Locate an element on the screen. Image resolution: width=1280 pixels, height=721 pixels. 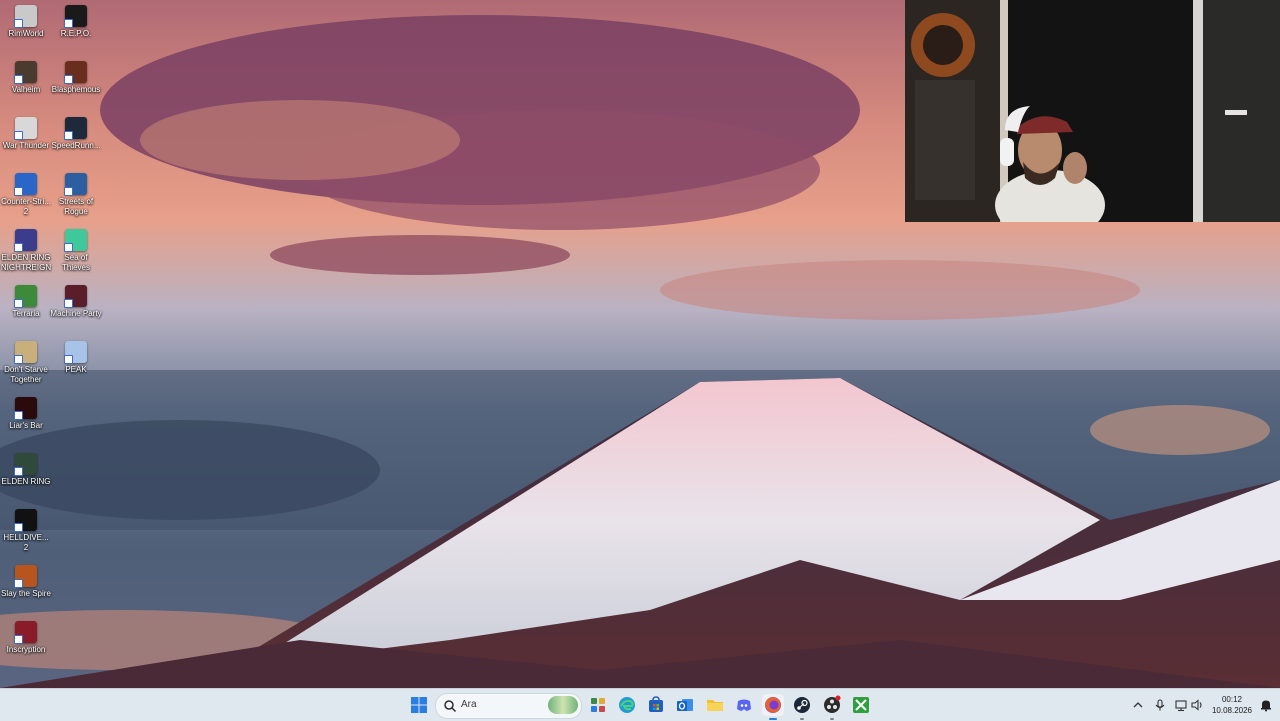
desktop-icon-peak: PEAK is located at coordinates (76, 358).